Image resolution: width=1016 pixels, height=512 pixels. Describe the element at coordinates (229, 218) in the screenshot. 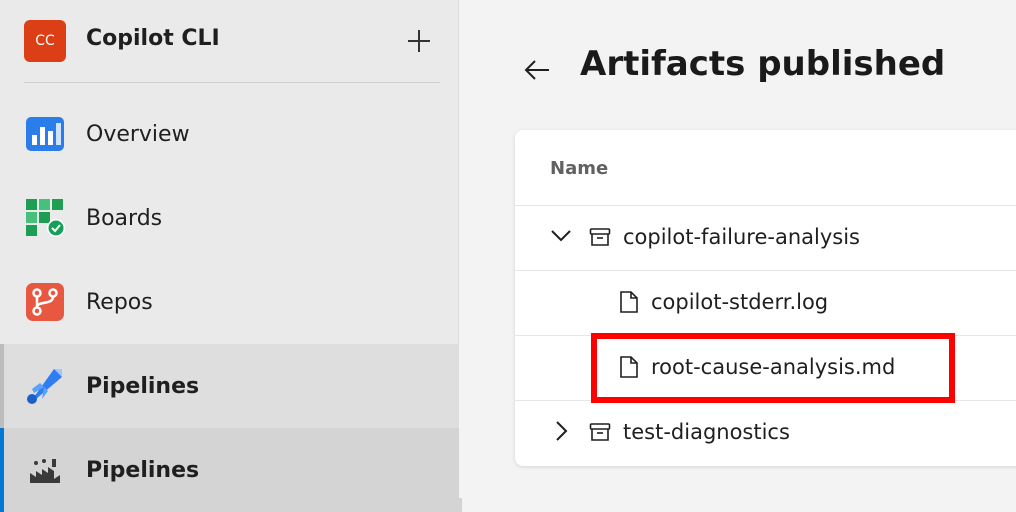

I see `sidebar-item-boards: Boards` at that location.